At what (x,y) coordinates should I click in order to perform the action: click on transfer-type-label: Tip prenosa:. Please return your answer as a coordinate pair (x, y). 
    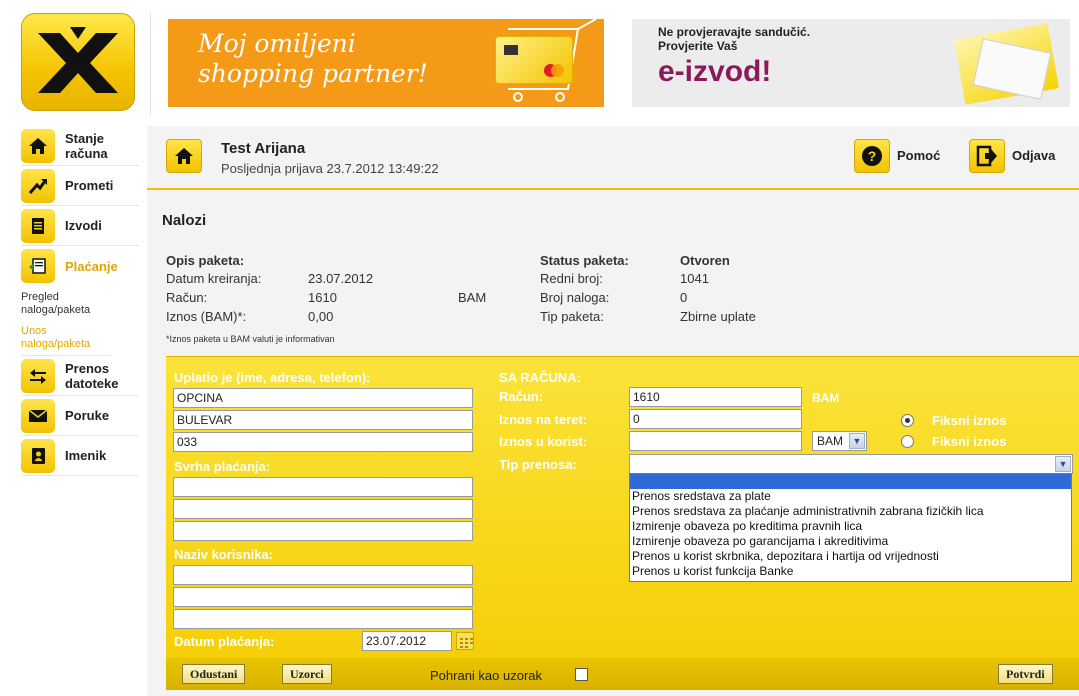
    Looking at the image, I should click on (538, 464).